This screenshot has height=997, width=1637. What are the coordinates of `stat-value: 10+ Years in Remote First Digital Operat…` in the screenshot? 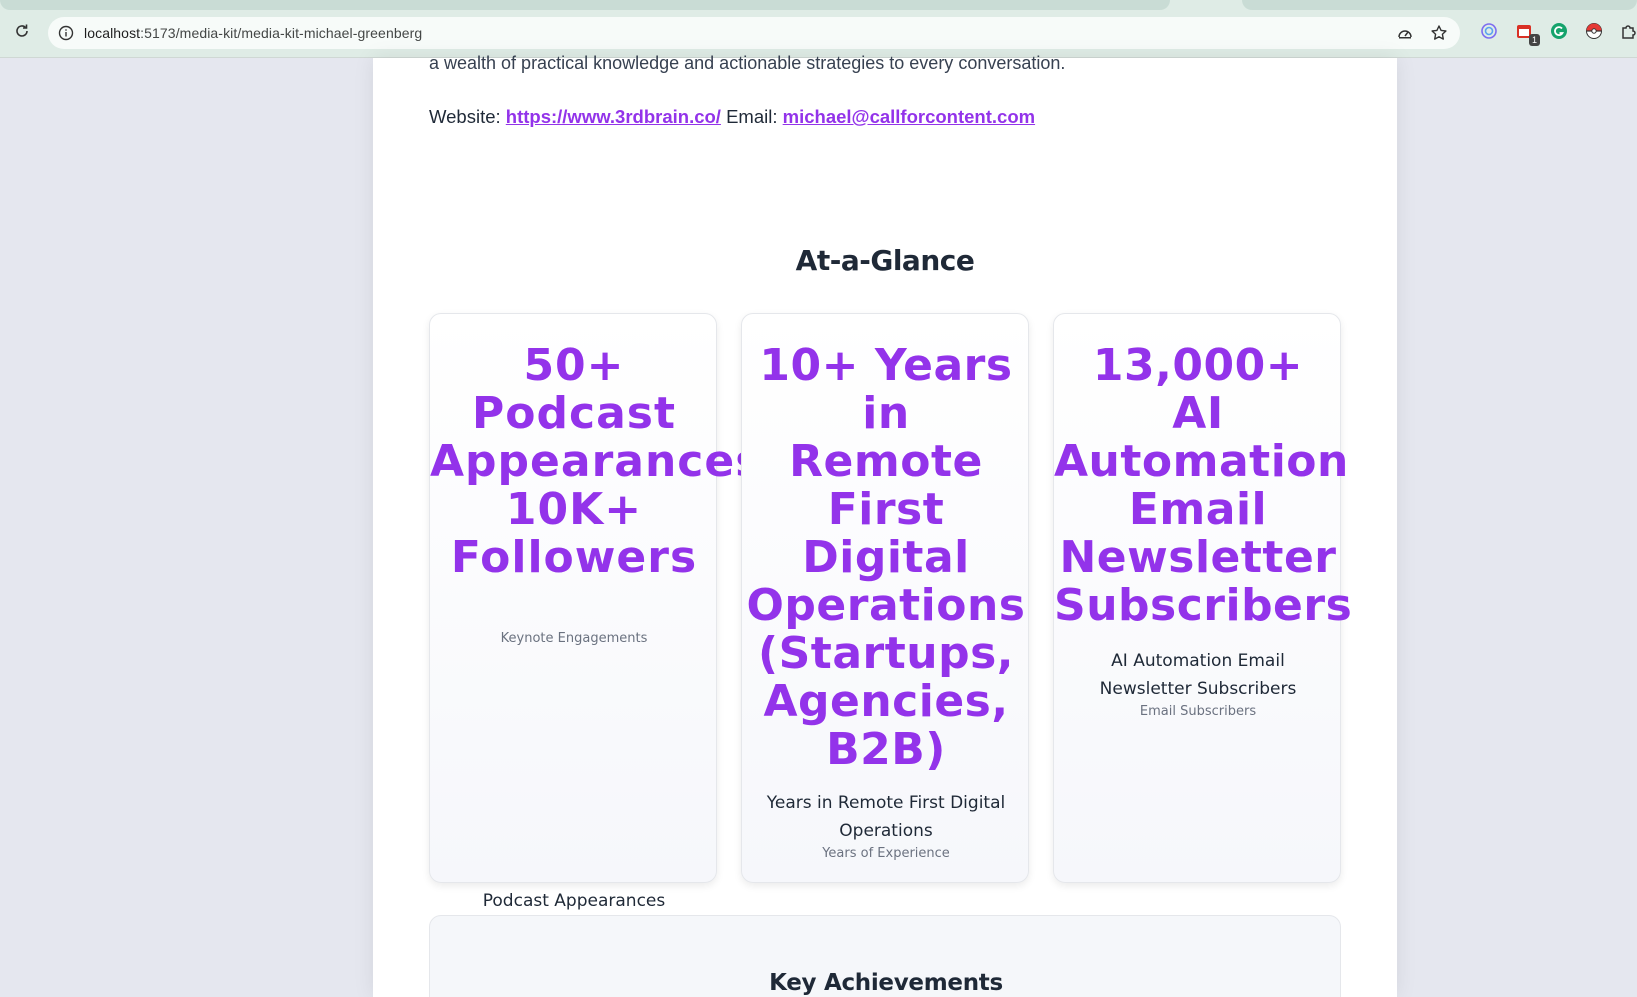 It's located at (886, 557).